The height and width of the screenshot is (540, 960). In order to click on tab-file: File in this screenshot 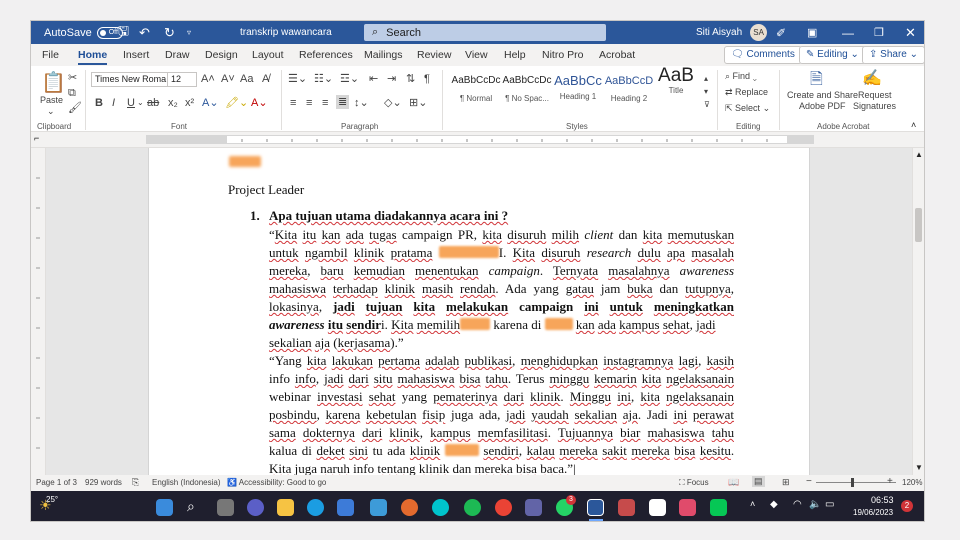, I will do `click(50, 55)`.